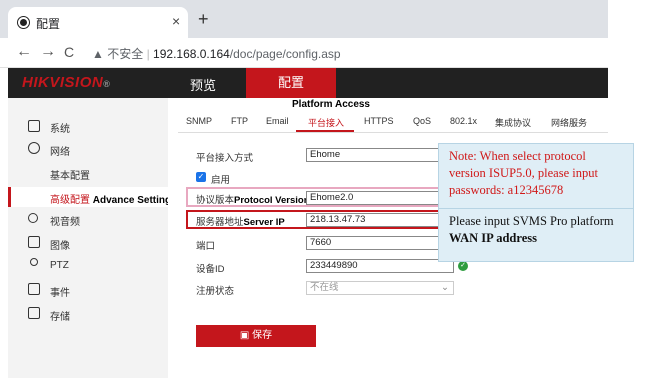  I want to click on access-mode-label: 平台接入方式, so click(225, 158).